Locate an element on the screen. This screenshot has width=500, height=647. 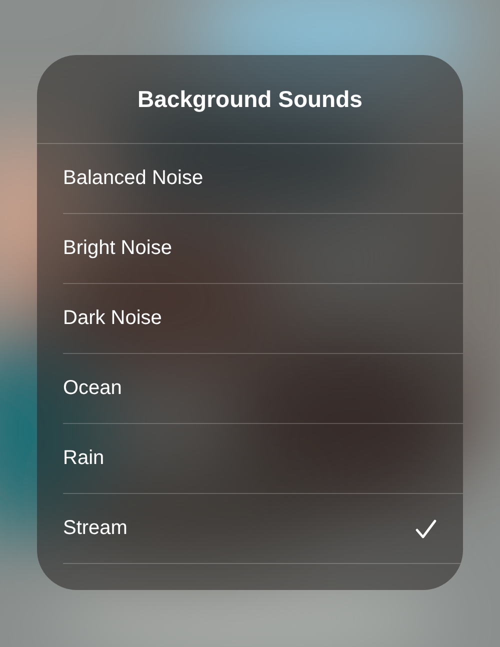
menu-item-label: Ocean is located at coordinates (92, 388).